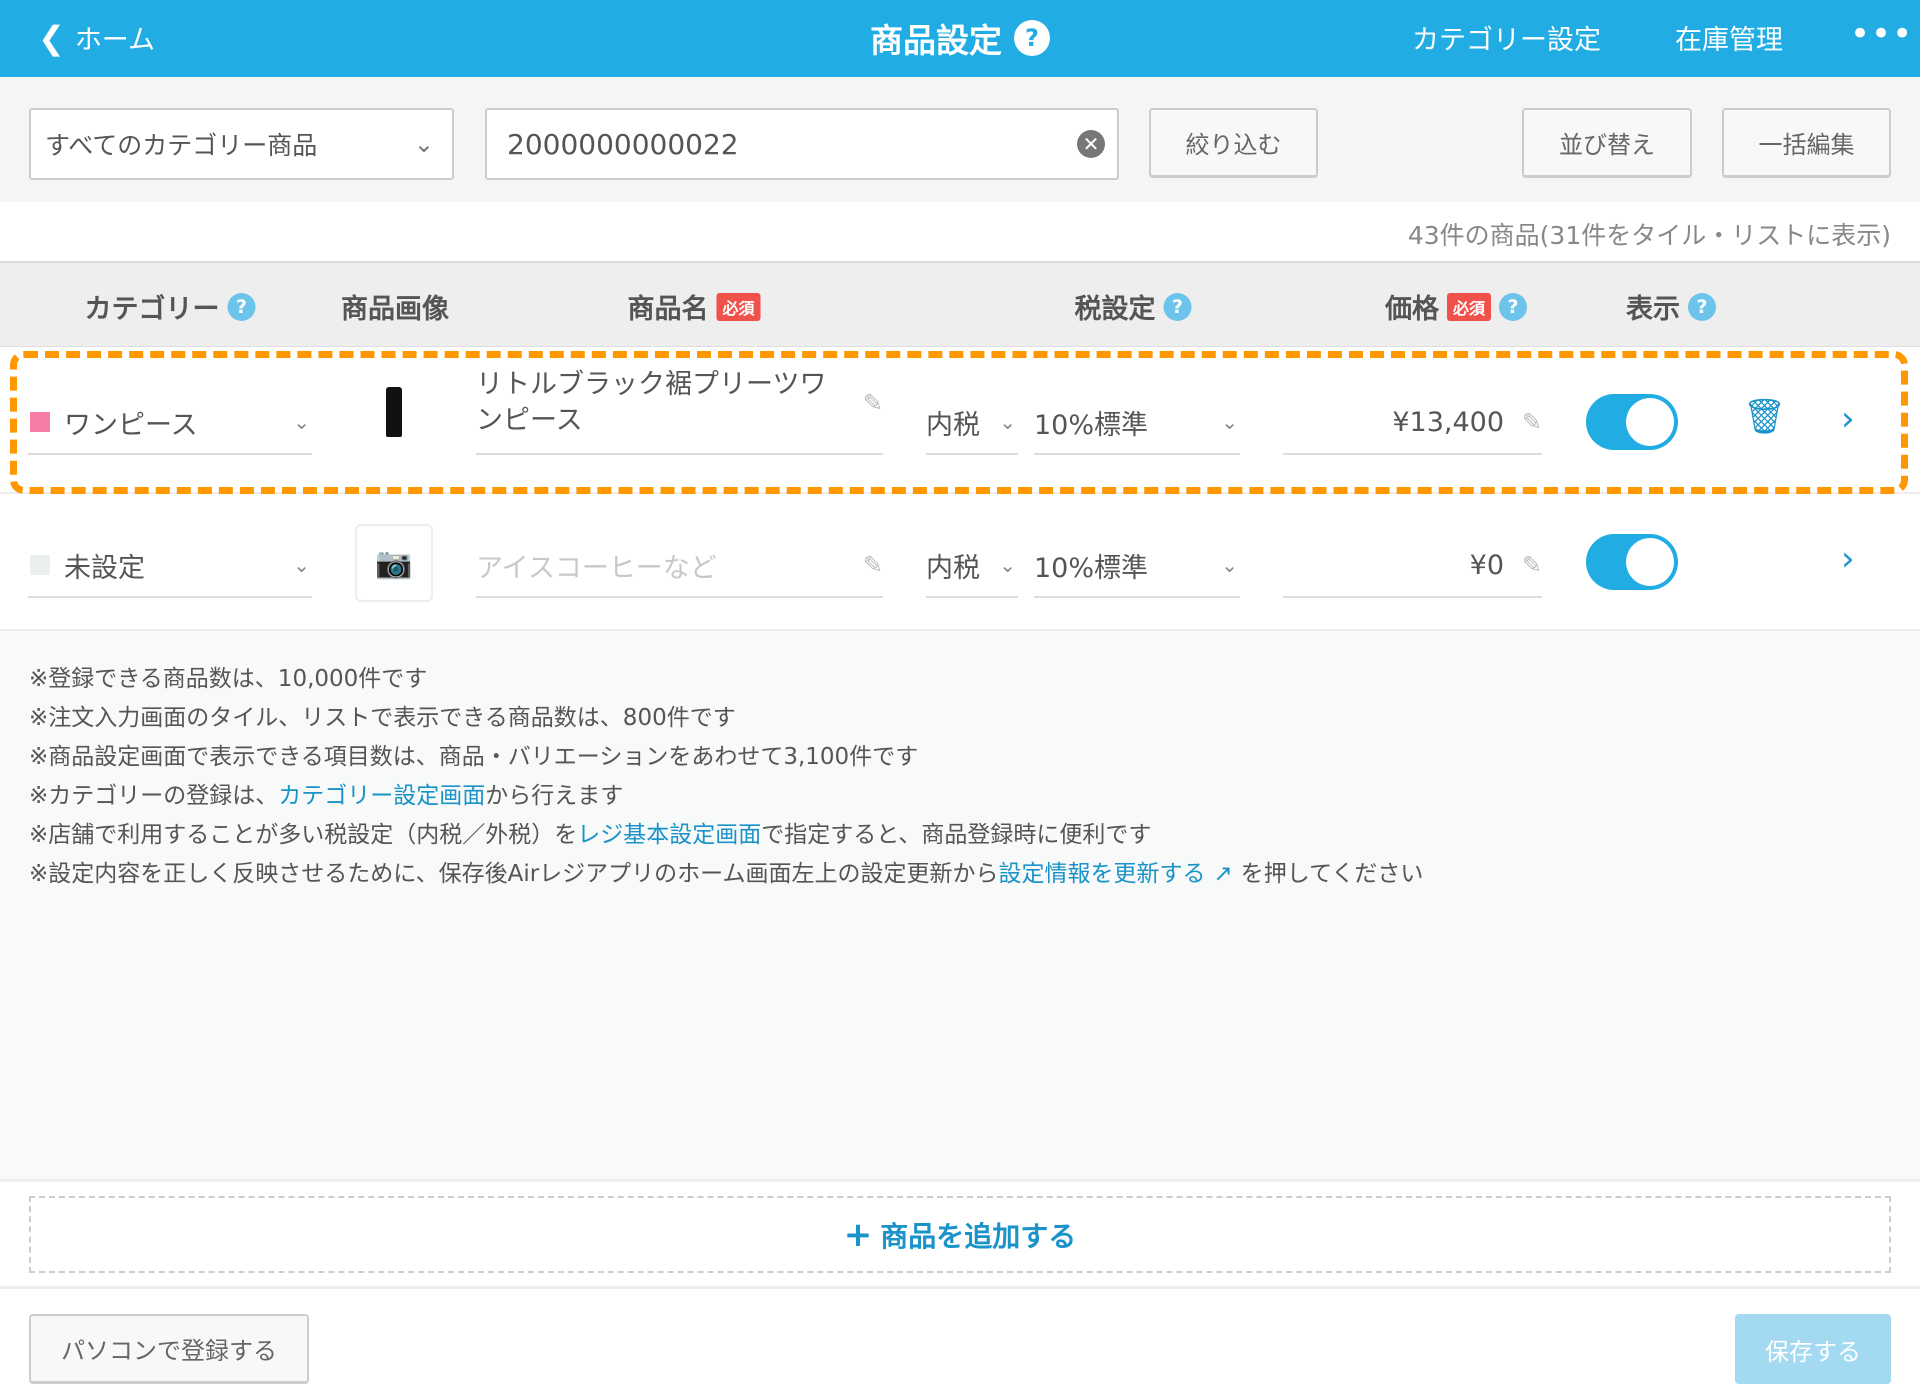 The height and width of the screenshot is (1400, 1920). I want to click on table-row: 未設定 ⌄ 📷 アイスコーヒーなど ✎ 内税 ⌄ 10%標準 ⌄ ¥0 ✎ ›, so click(960, 562).